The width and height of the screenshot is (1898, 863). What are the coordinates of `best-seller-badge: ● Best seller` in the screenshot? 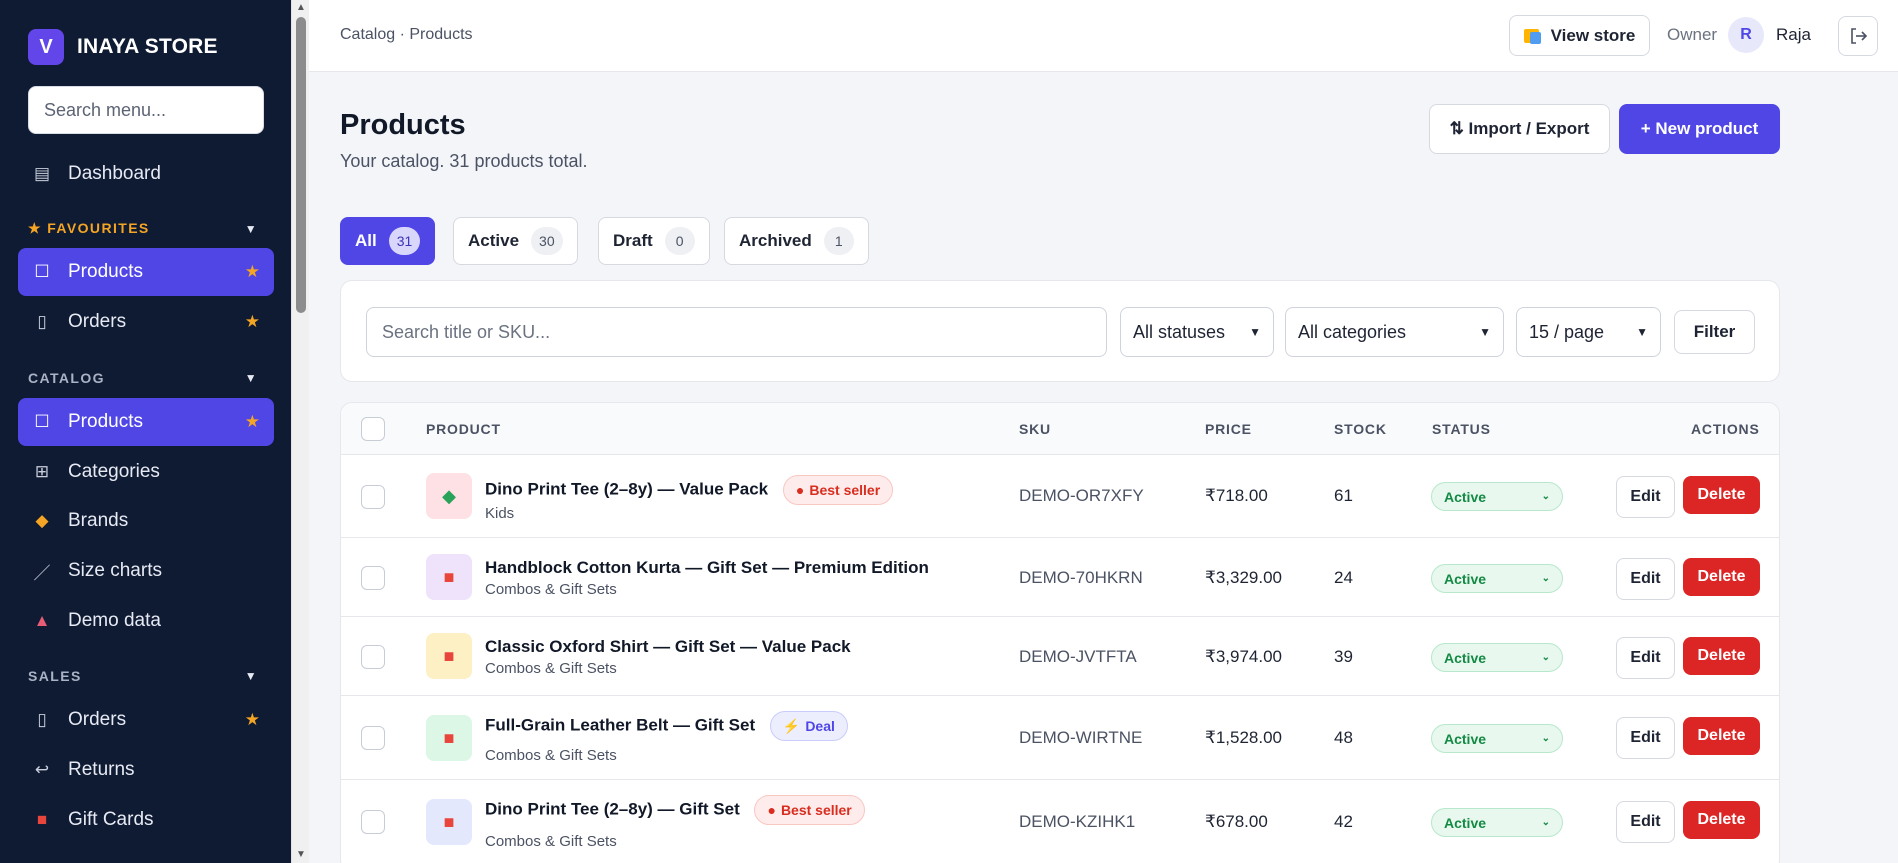 It's located at (838, 490).